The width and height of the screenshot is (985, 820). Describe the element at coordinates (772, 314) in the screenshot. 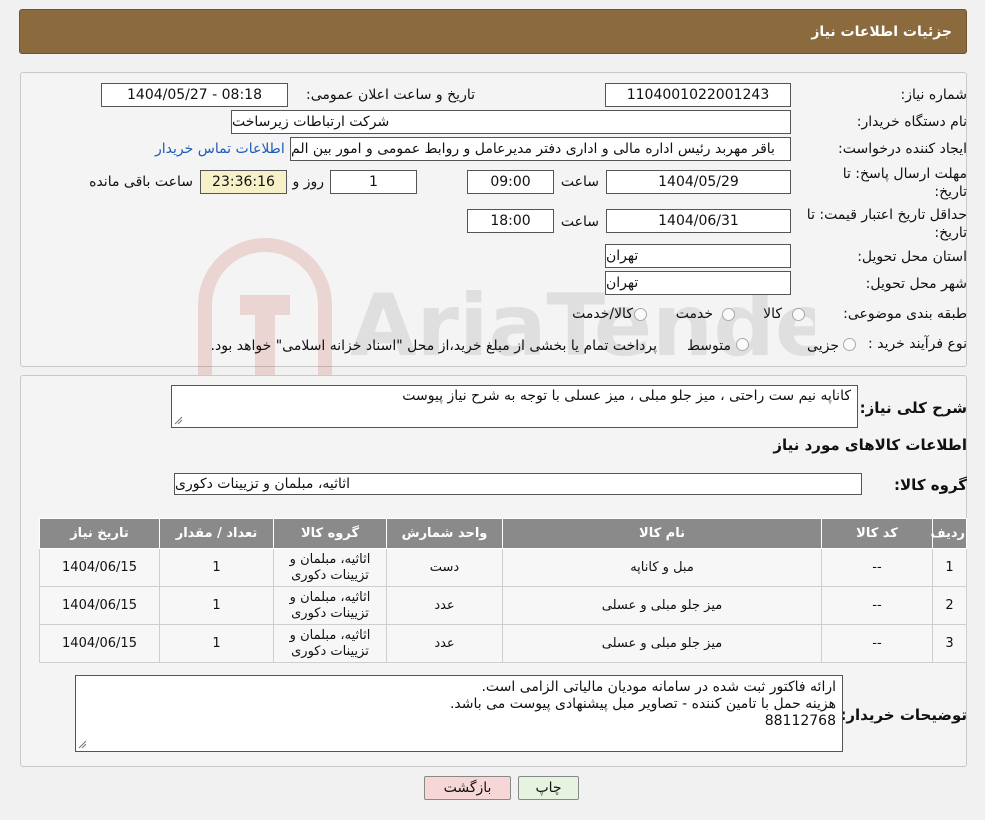

I see `category-option-goods: کالا` at that location.